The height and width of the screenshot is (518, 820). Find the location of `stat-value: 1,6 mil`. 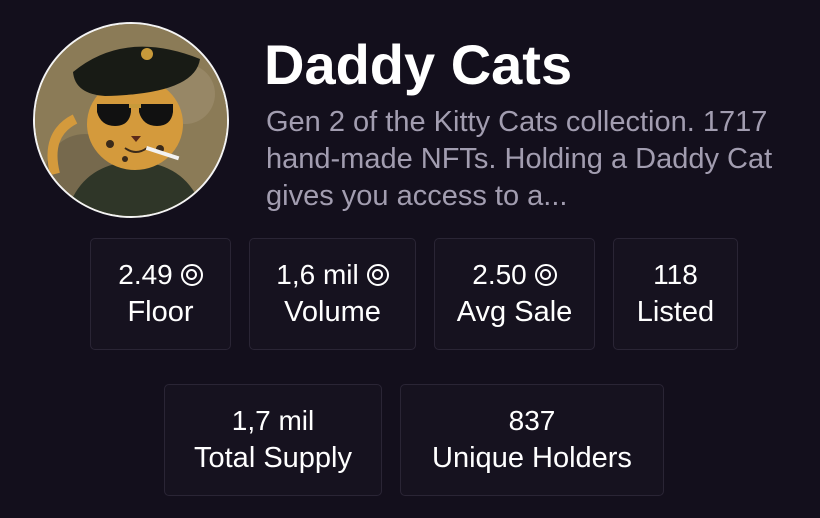

stat-value: 1,6 mil is located at coordinates (332, 275).